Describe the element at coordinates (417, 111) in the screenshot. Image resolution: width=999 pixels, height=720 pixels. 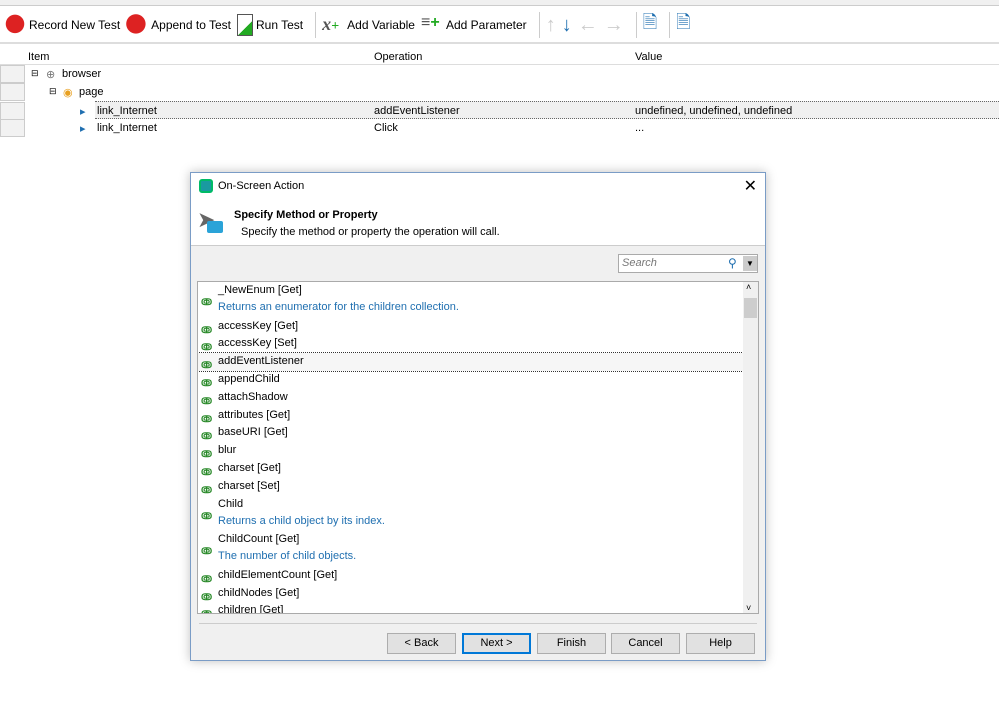
I see `operation-cell: addEventListener` at that location.